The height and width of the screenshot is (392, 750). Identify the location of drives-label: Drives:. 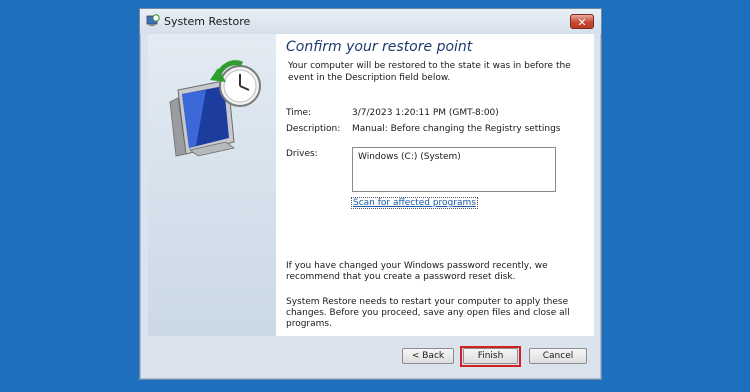
(302, 154).